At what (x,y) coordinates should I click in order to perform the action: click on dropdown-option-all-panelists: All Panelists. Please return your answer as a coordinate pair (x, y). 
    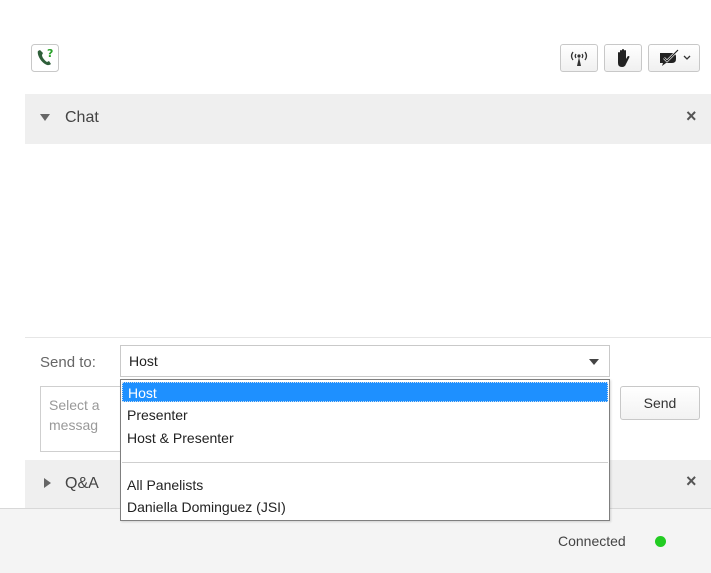
    Looking at the image, I should click on (365, 485).